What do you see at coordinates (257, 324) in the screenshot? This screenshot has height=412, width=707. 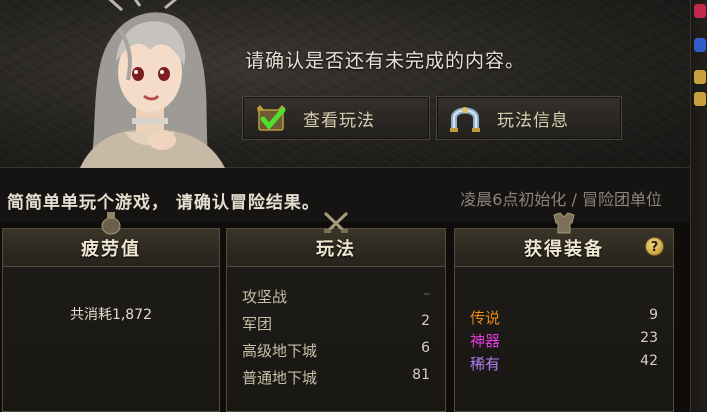 I see `mode-label: 军团` at bounding box center [257, 324].